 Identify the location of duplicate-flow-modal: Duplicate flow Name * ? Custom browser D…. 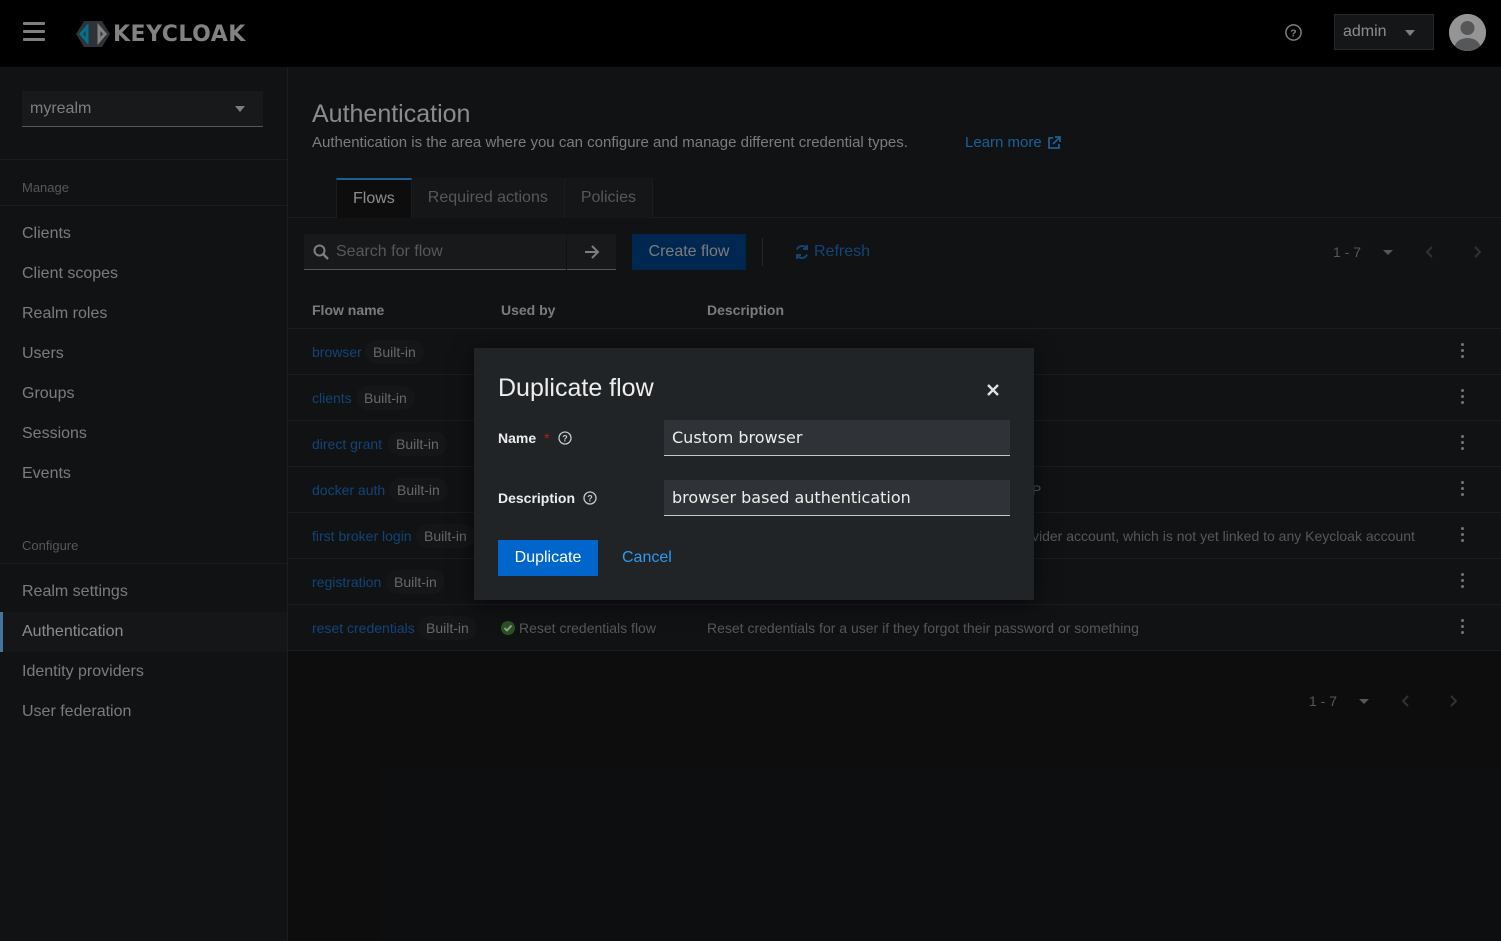
(754, 474).